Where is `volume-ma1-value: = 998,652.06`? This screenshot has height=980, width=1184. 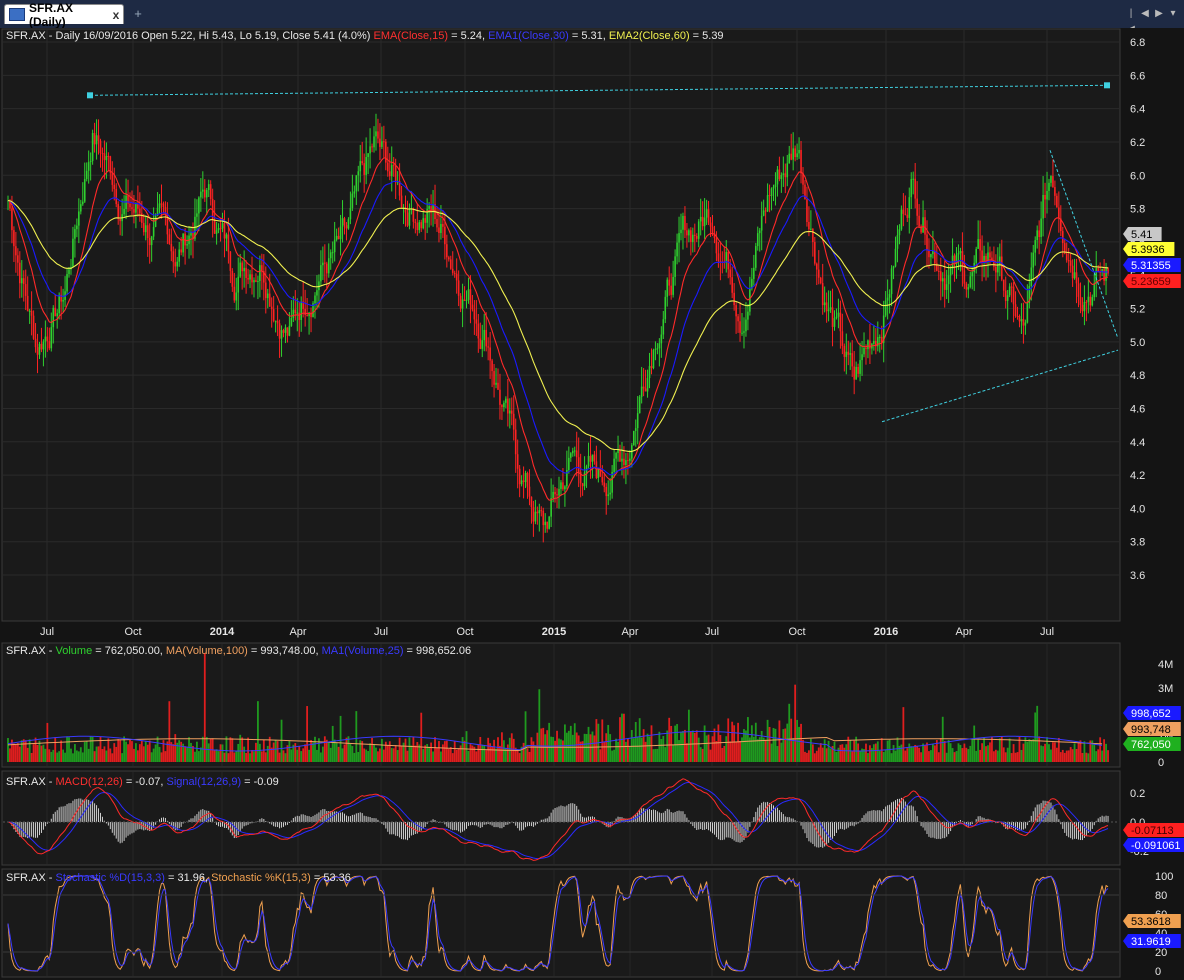 volume-ma1-value: = 998,652.06 is located at coordinates (438, 651).